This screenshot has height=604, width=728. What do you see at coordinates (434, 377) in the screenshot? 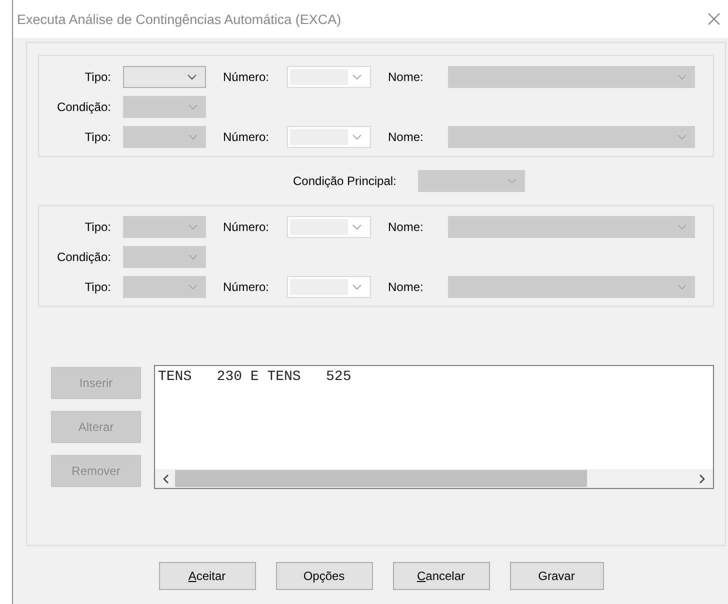
I see `list-item: TENS 230 E TENS 525` at bounding box center [434, 377].